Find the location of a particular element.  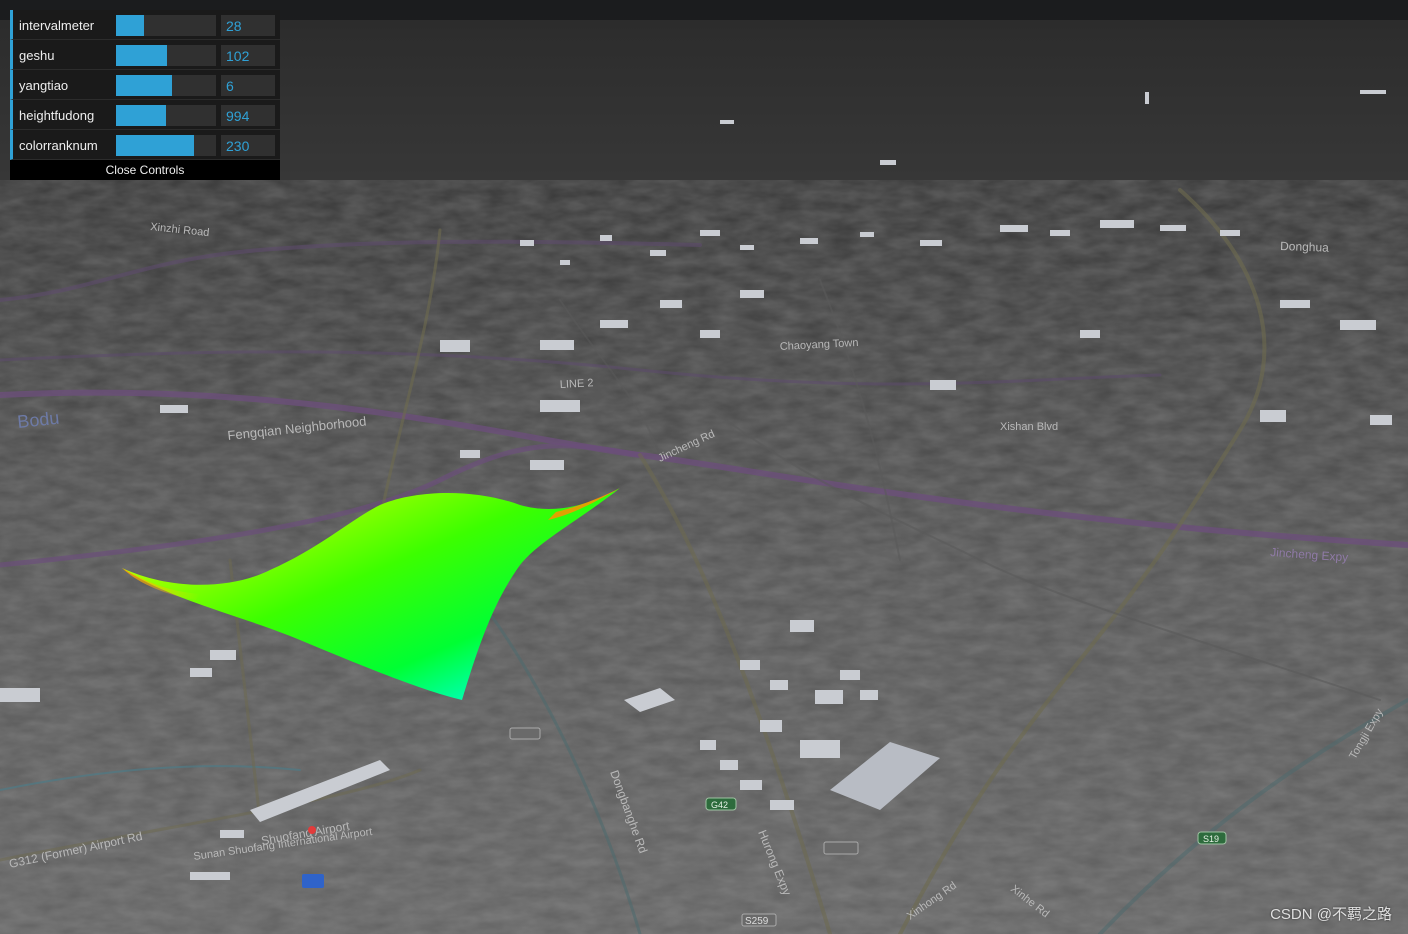

heightfudong-slider is located at coordinates (166, 115).